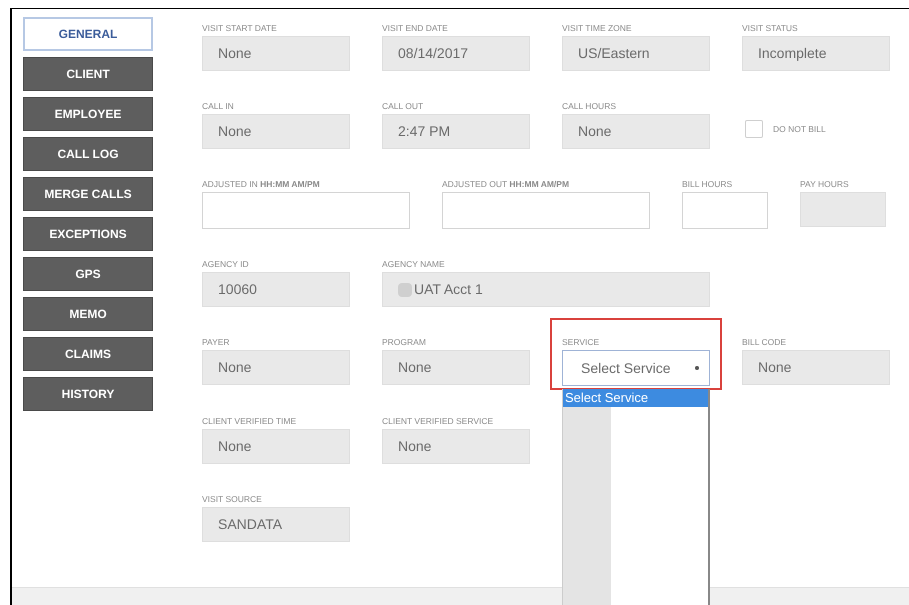  What do you see at coordinates (792, 53) in the screenshot?
I see `field-value: Incomplete` at bounding box center [792, 53].